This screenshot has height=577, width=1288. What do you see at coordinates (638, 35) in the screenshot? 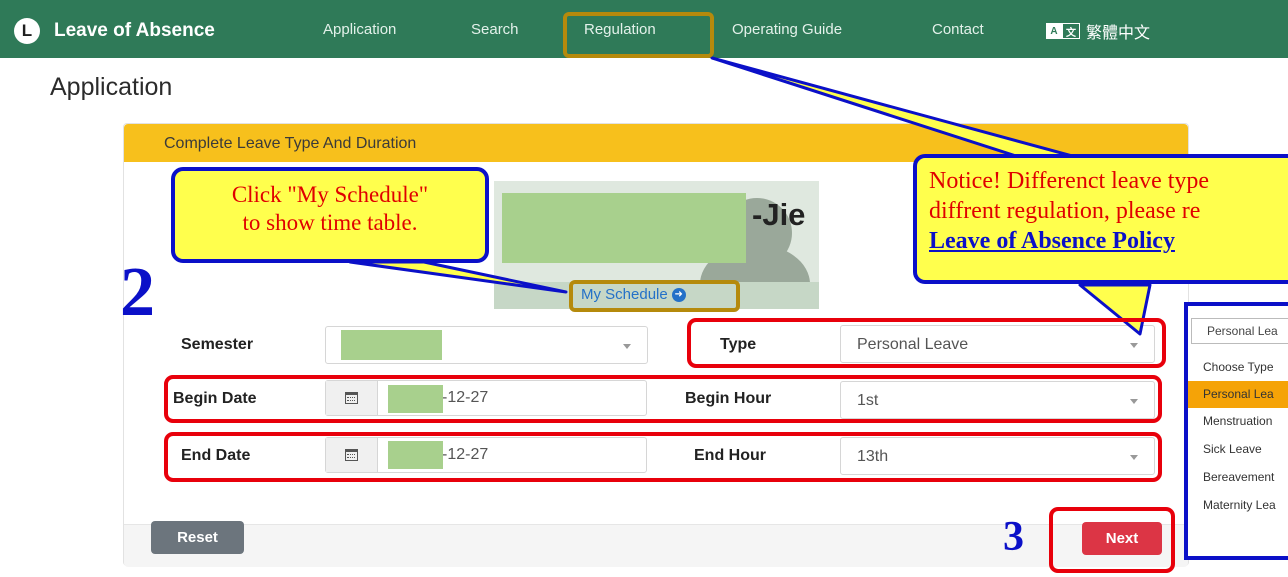
I see `highlight-regulation` at bounding box center [638, 35].